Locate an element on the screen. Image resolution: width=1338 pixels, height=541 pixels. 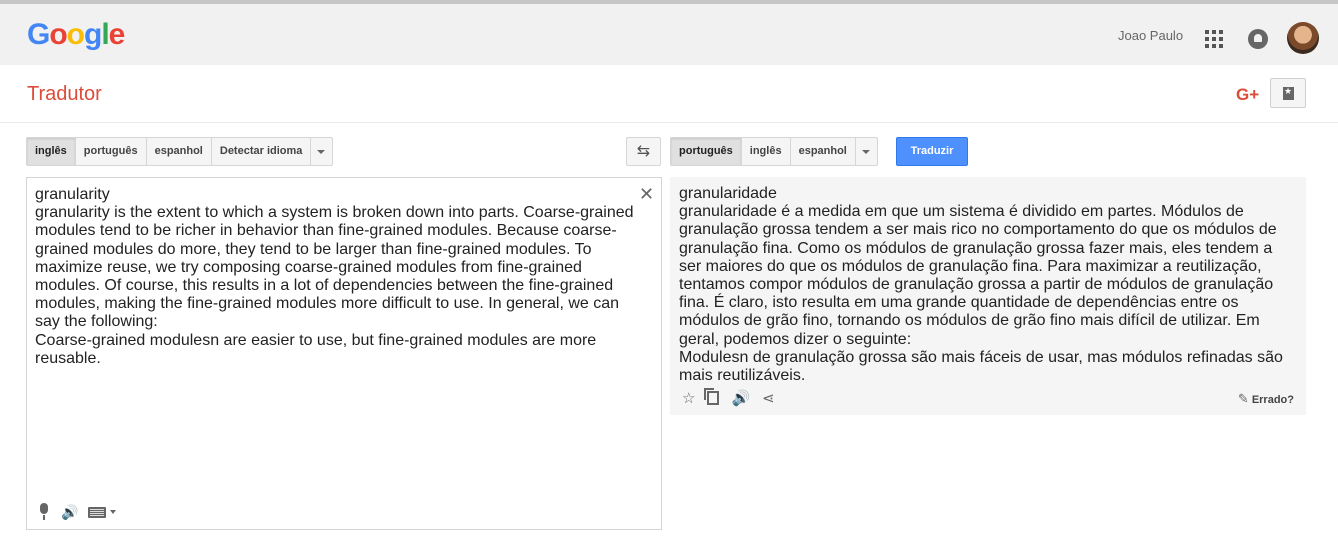
notifications-bell-icon is located at coordinates (1258, 39).